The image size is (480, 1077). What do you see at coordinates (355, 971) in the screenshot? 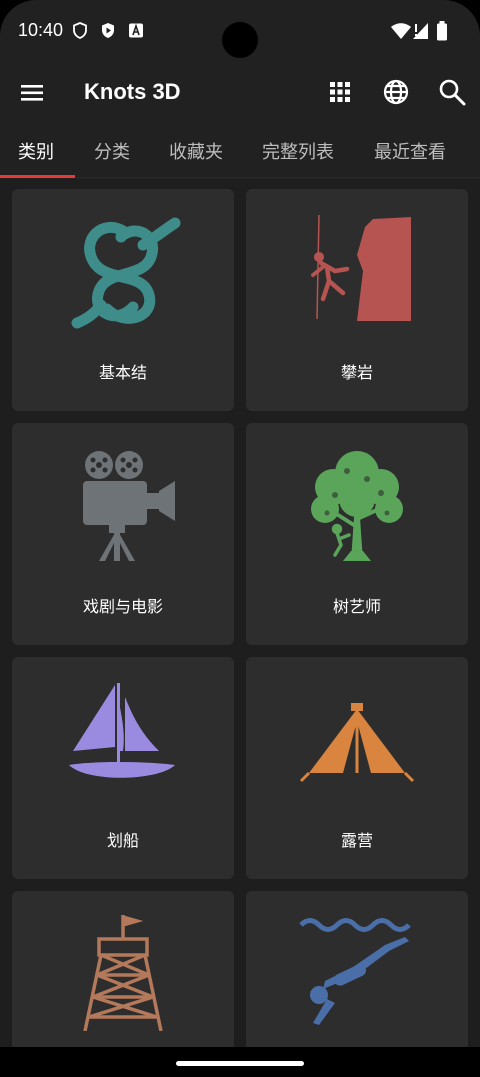
I see `diver-icon` at bounding box center [355, 971].